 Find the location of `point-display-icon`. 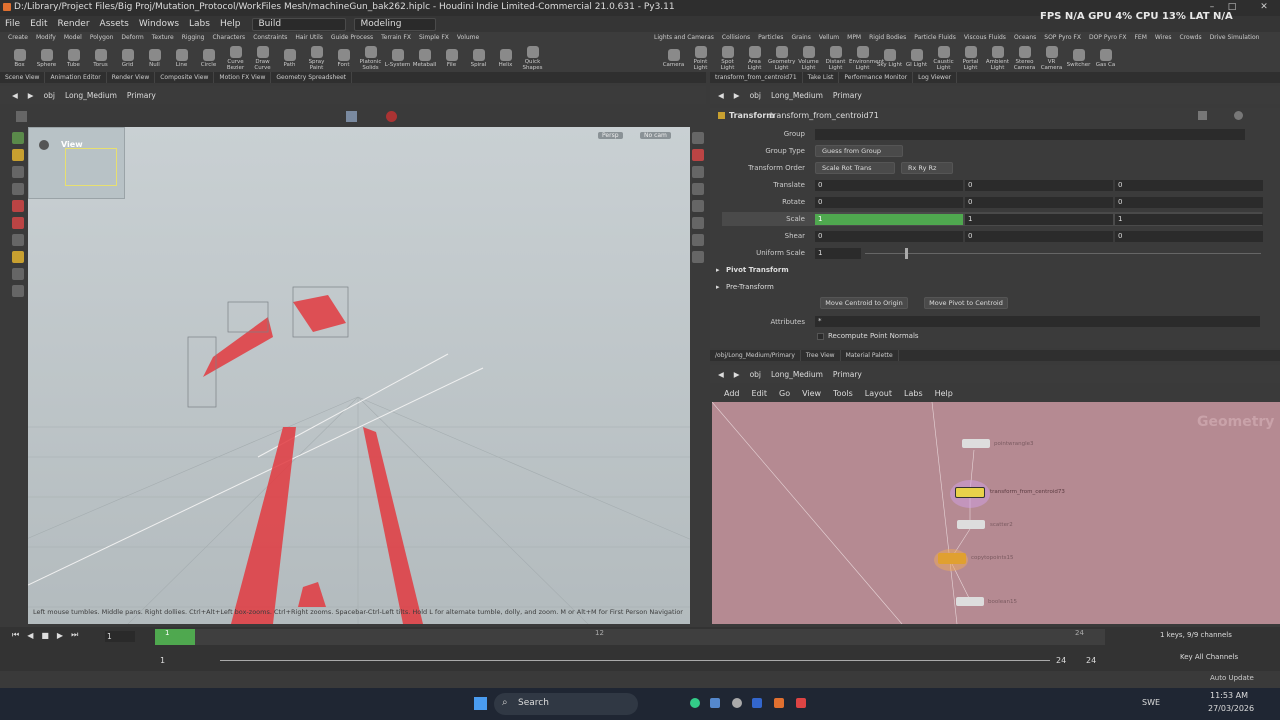

point-display-icon is located at coordinates (698, 223).